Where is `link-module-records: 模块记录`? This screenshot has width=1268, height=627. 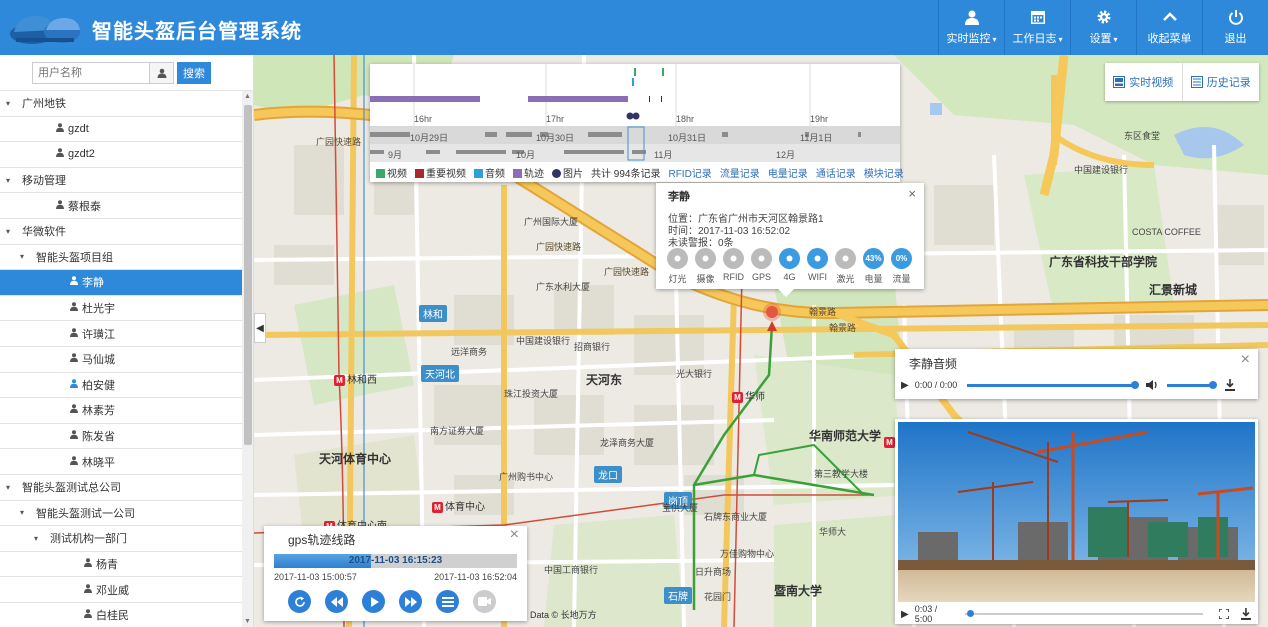 link-module-records: 模块记录 is located at coordinates (884, 172).